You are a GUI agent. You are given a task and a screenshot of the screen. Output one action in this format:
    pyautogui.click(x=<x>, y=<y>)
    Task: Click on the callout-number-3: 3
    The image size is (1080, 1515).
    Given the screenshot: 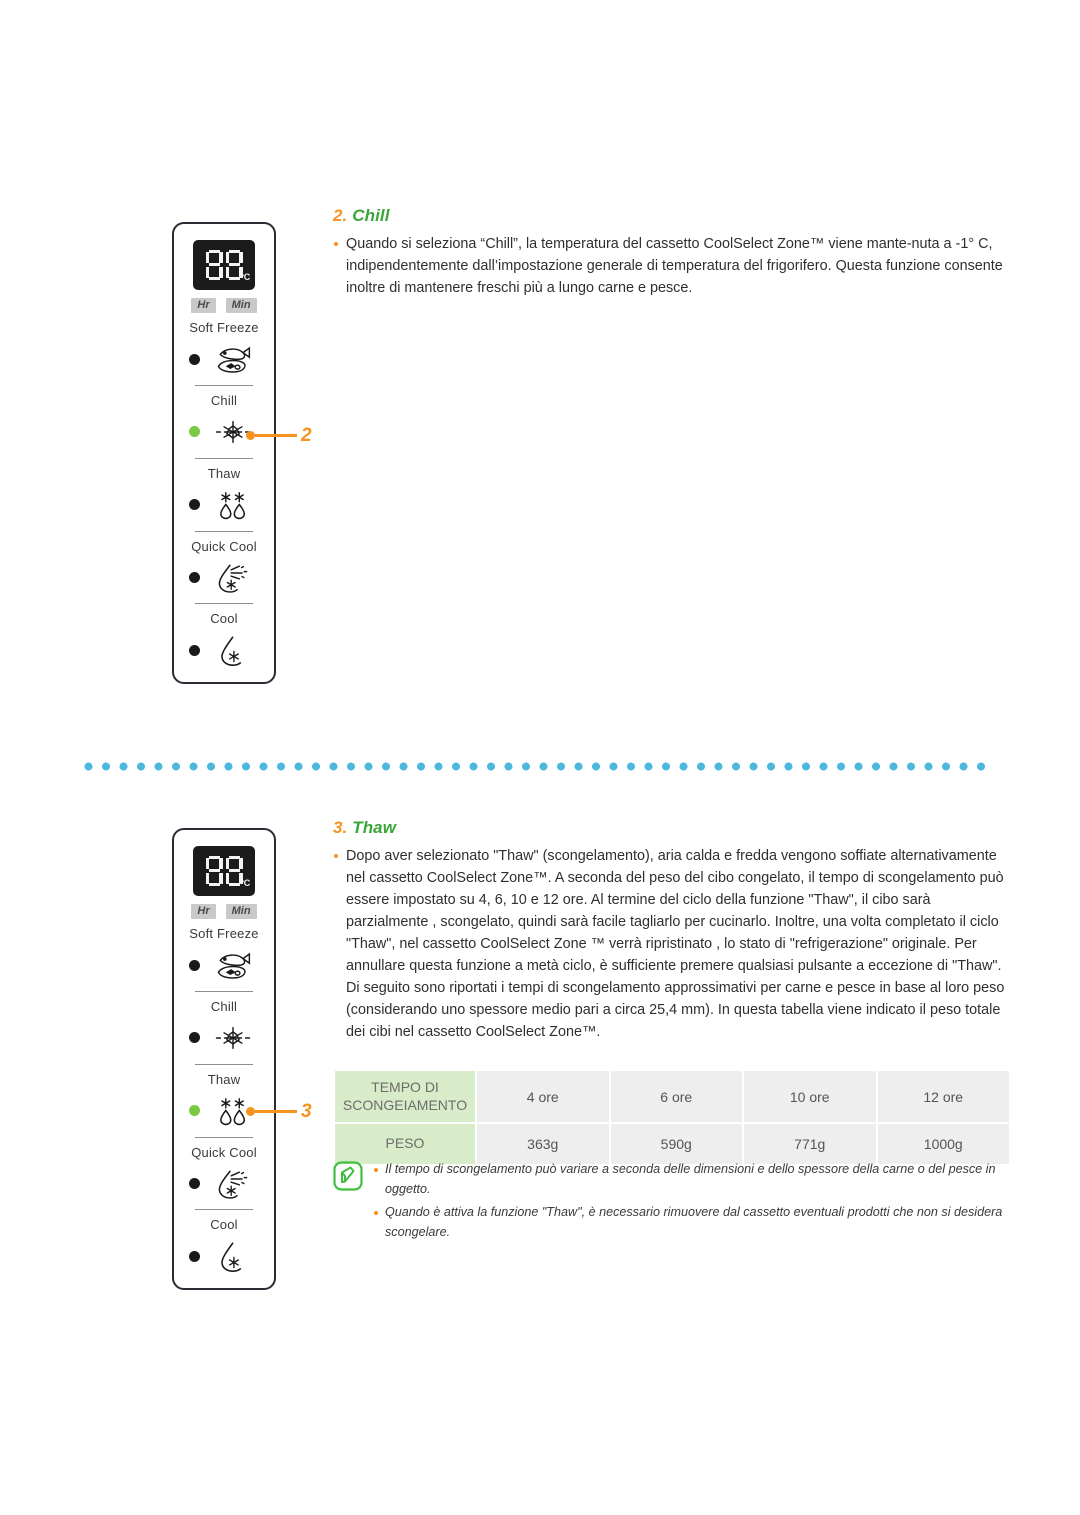 What is the action you would take?
    pyautogui.click(x=306, y=1111)
    